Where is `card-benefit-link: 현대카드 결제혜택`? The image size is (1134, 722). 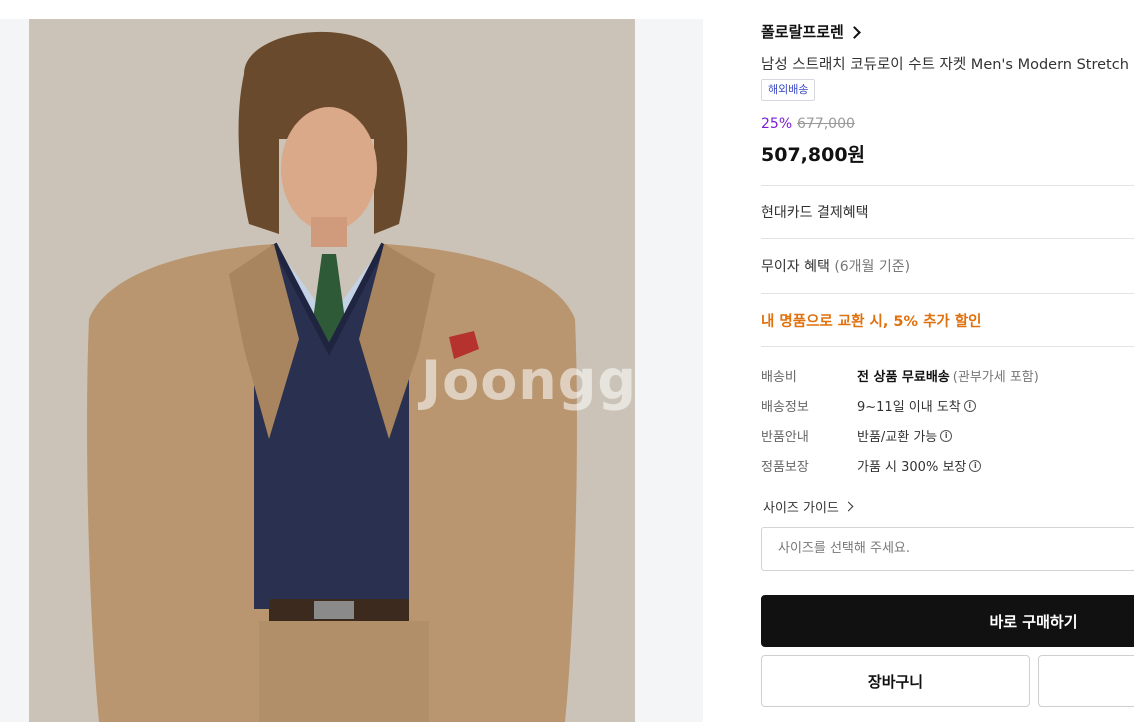 card-benefit-link: 현대카드 결제혜택 is located at coordinates (815, 212).